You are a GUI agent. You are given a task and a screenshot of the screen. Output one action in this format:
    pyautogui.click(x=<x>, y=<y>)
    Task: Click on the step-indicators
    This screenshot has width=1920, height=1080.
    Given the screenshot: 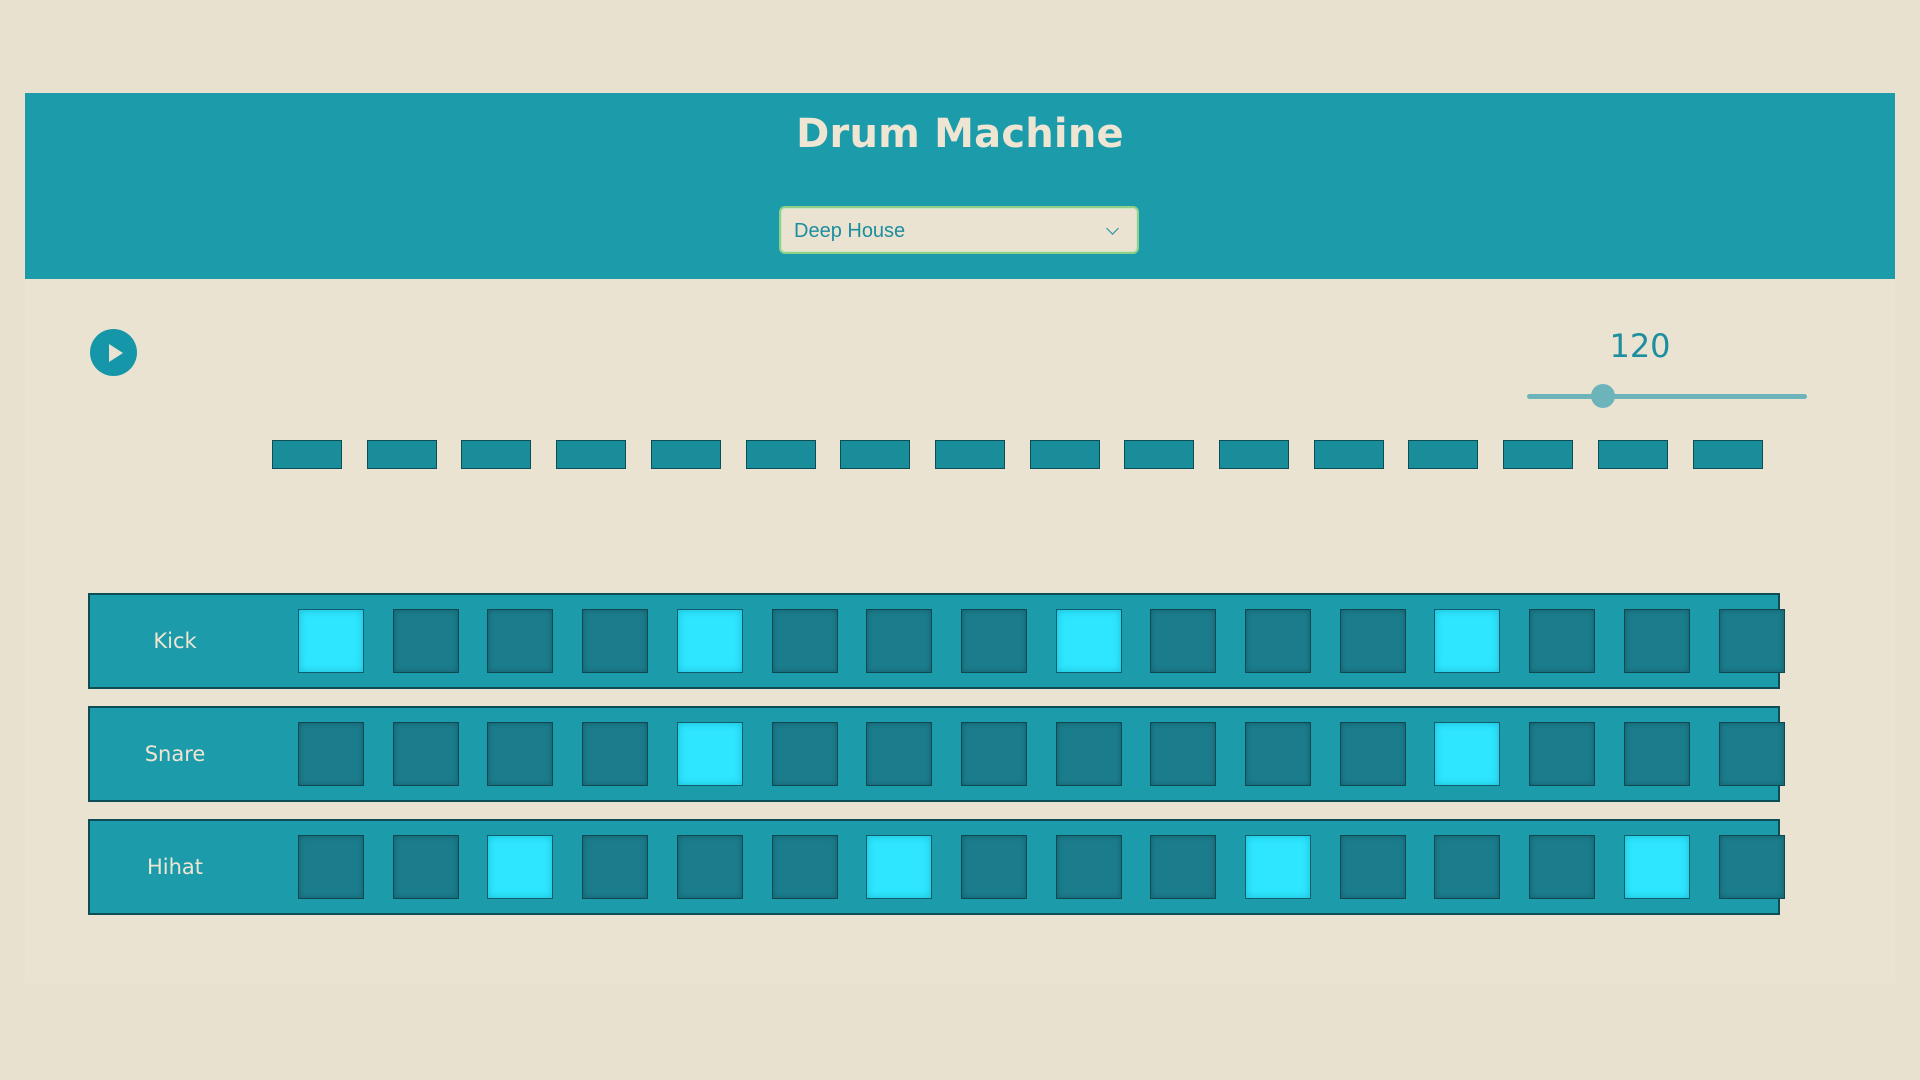 What is the action you would take?
    pyautogui.click(x=1047, y=455)
    